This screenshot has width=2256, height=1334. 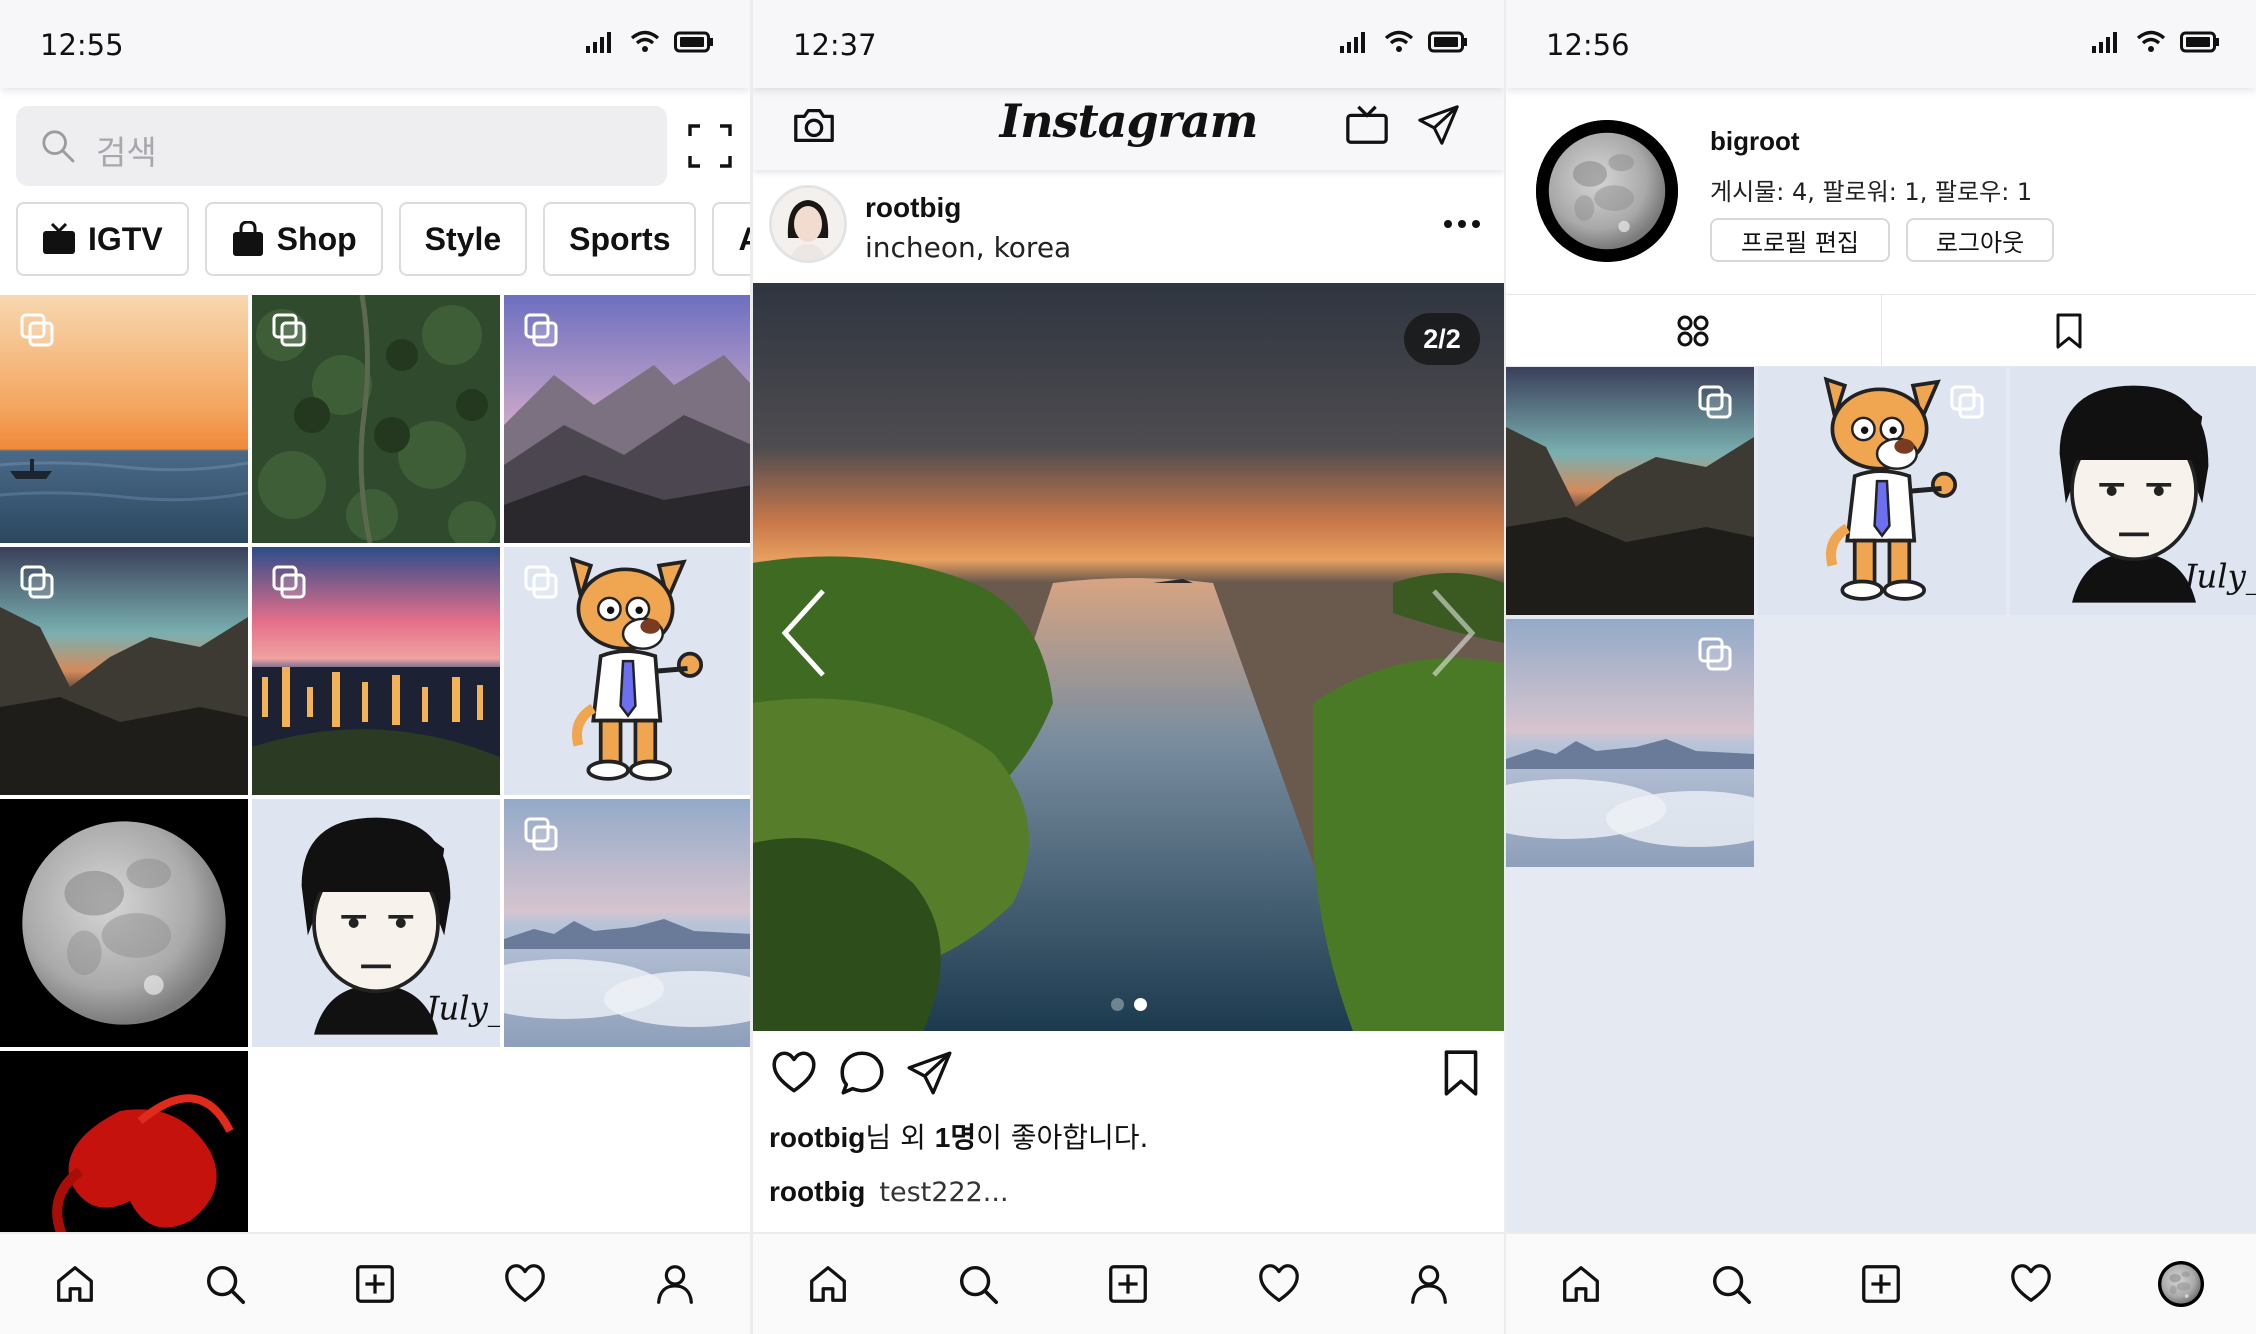 I want to click on comment-icon, so click(x=862, y=1073).